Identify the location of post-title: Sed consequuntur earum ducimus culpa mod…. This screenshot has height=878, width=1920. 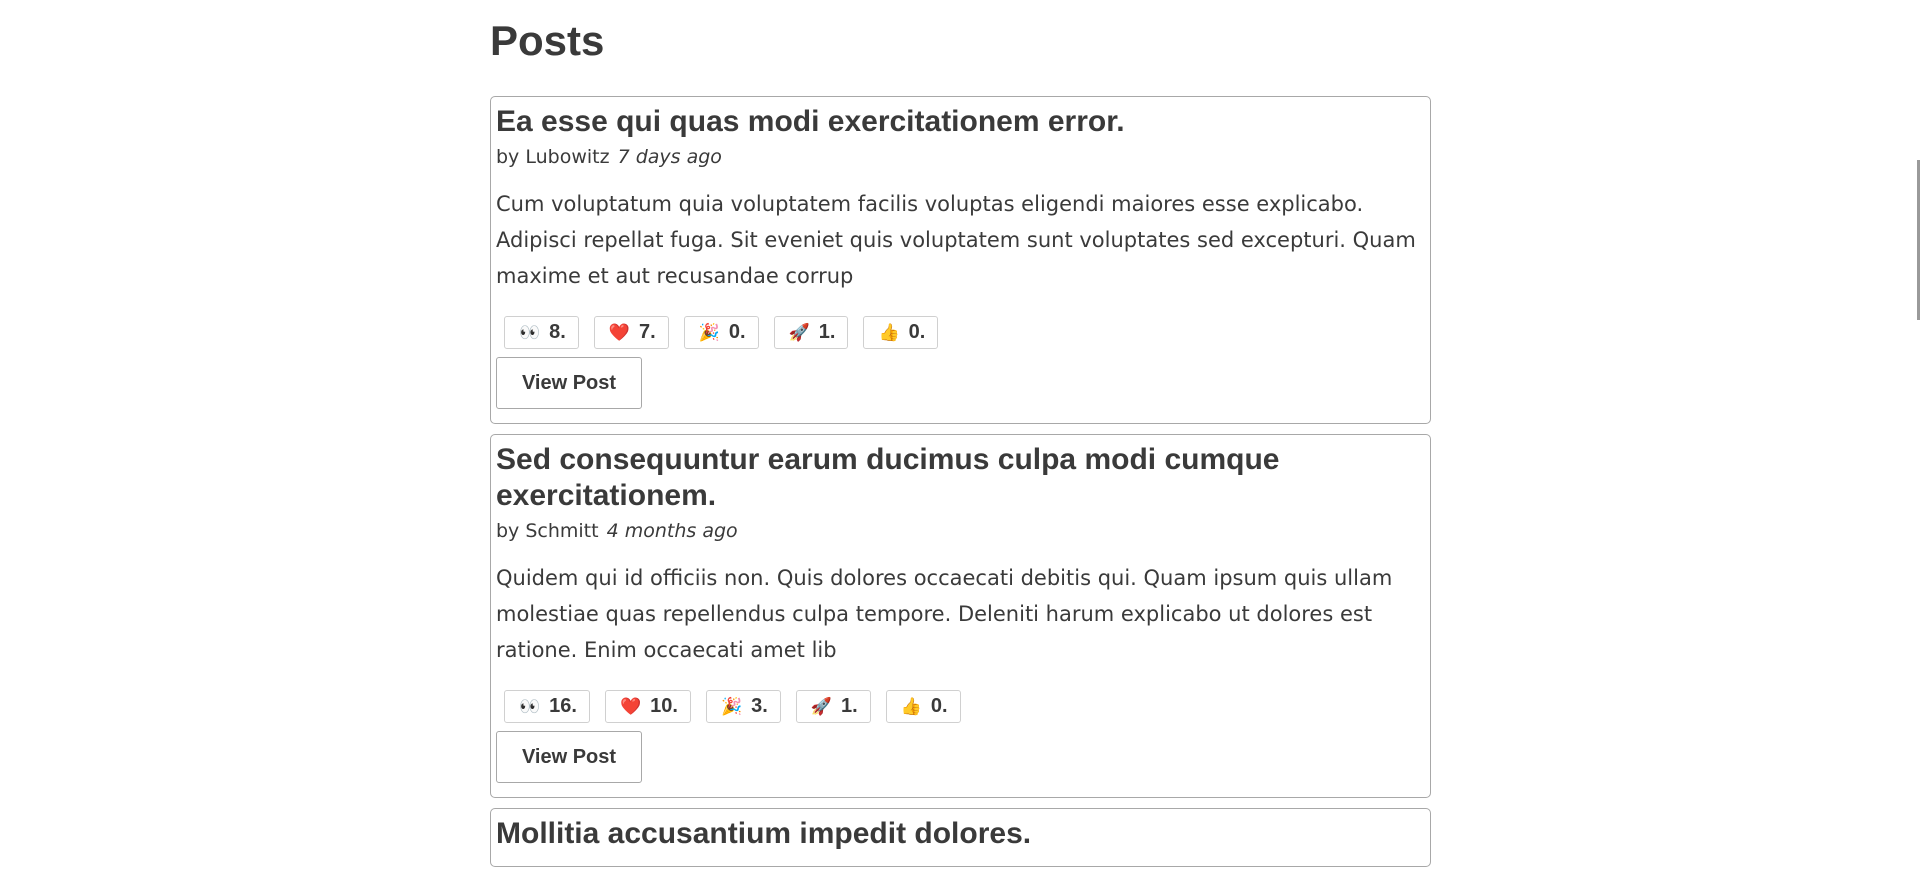
(888, 477).